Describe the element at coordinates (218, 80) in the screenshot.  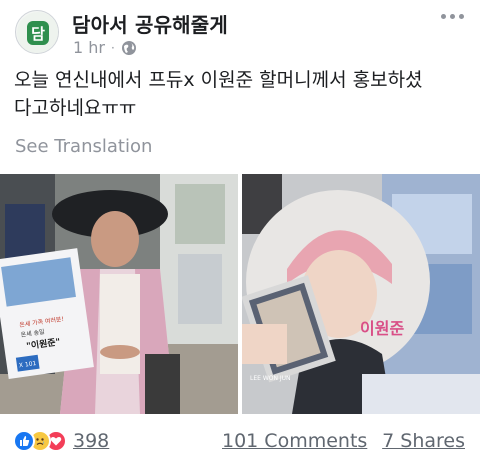
I see `post-text-line-1: 오늘 연신내에서 프듀x 이원준 할머니께서 홍보하셨` at that location.